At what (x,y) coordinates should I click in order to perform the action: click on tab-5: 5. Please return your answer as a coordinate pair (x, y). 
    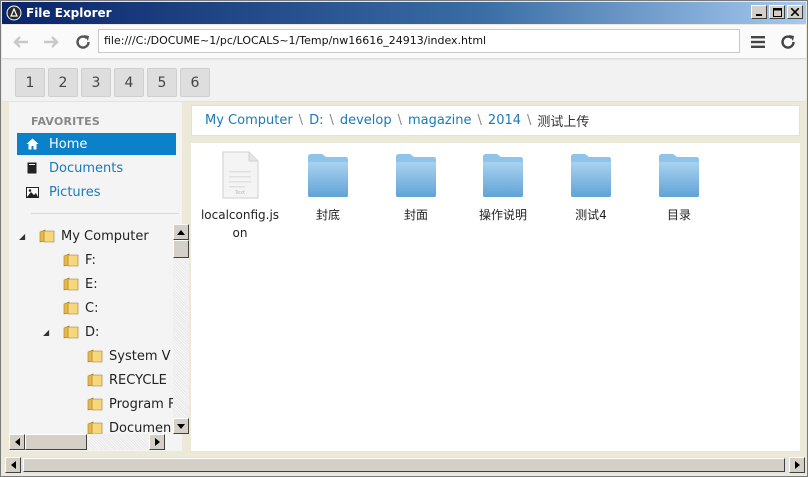
    Looking at the image, I should click on (162, 82).